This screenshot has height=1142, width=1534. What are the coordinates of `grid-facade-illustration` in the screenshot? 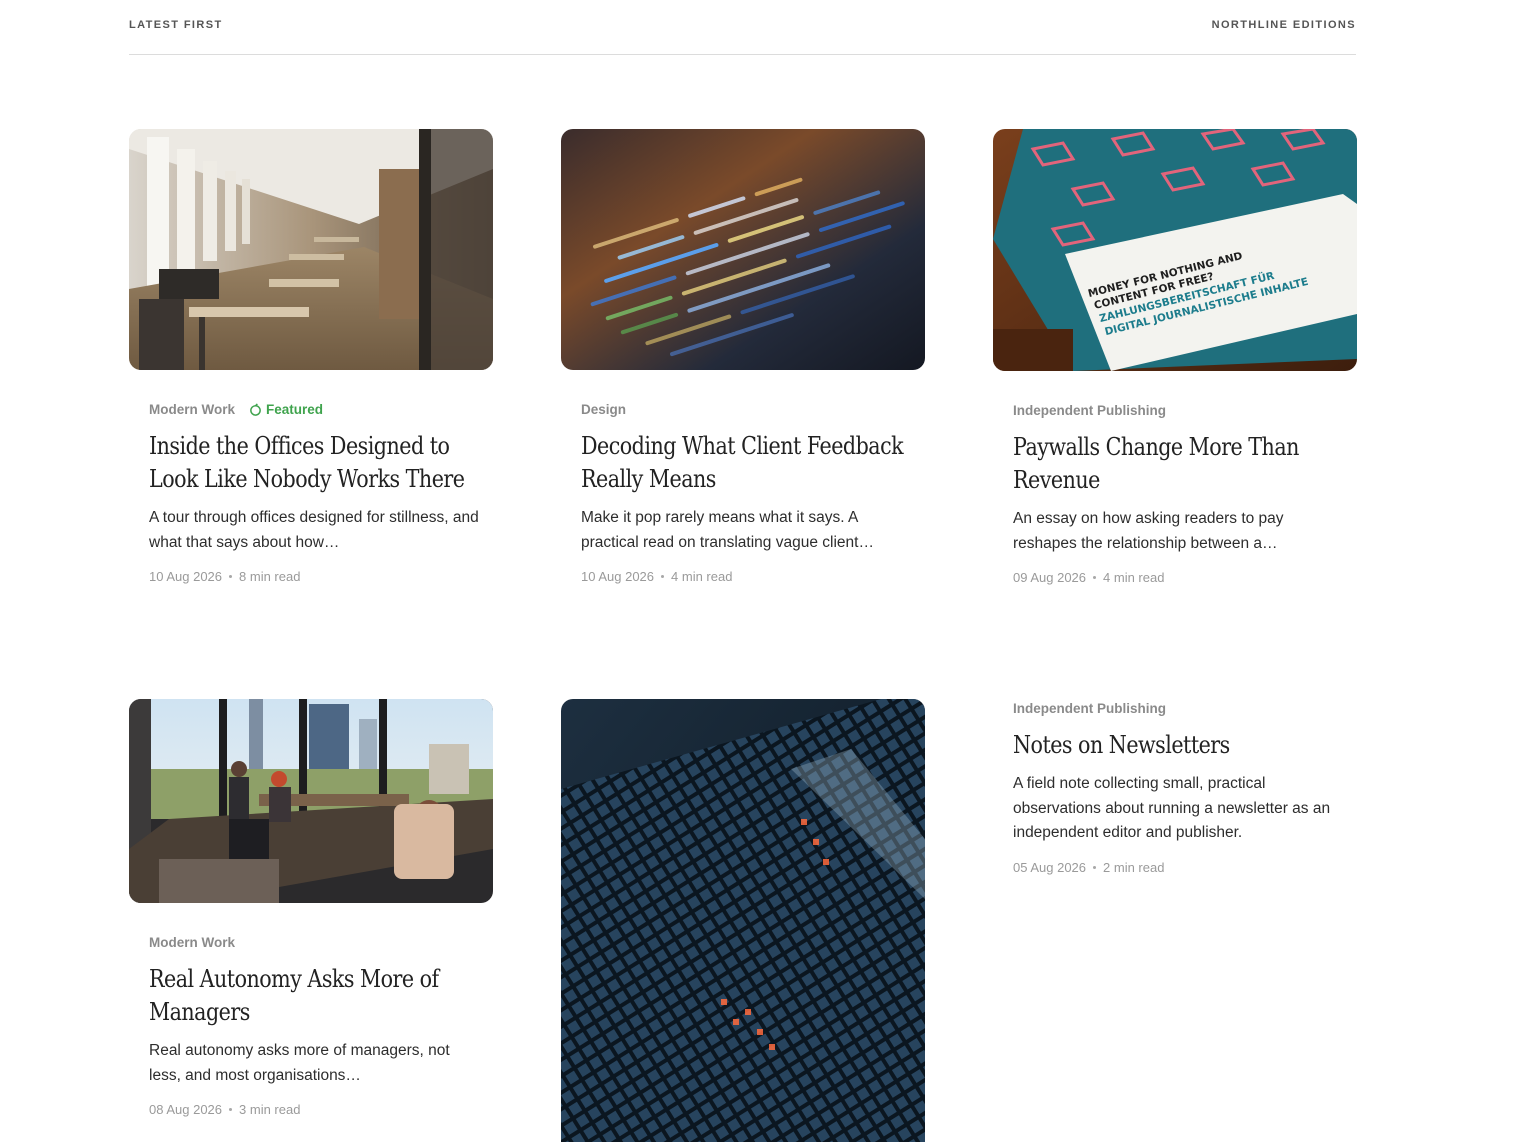 It's located at (743, 920).